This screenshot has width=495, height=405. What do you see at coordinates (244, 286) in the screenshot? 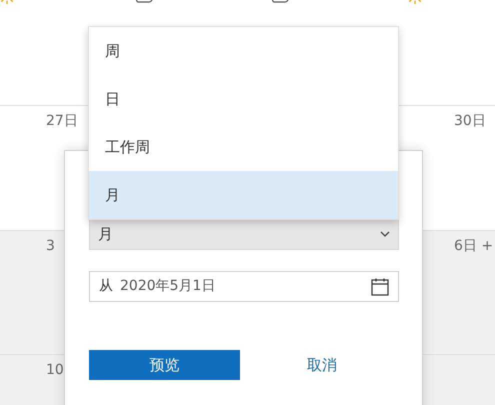
I see `date-field: 从 2020年5月1日` at bounding box center [244, 286].